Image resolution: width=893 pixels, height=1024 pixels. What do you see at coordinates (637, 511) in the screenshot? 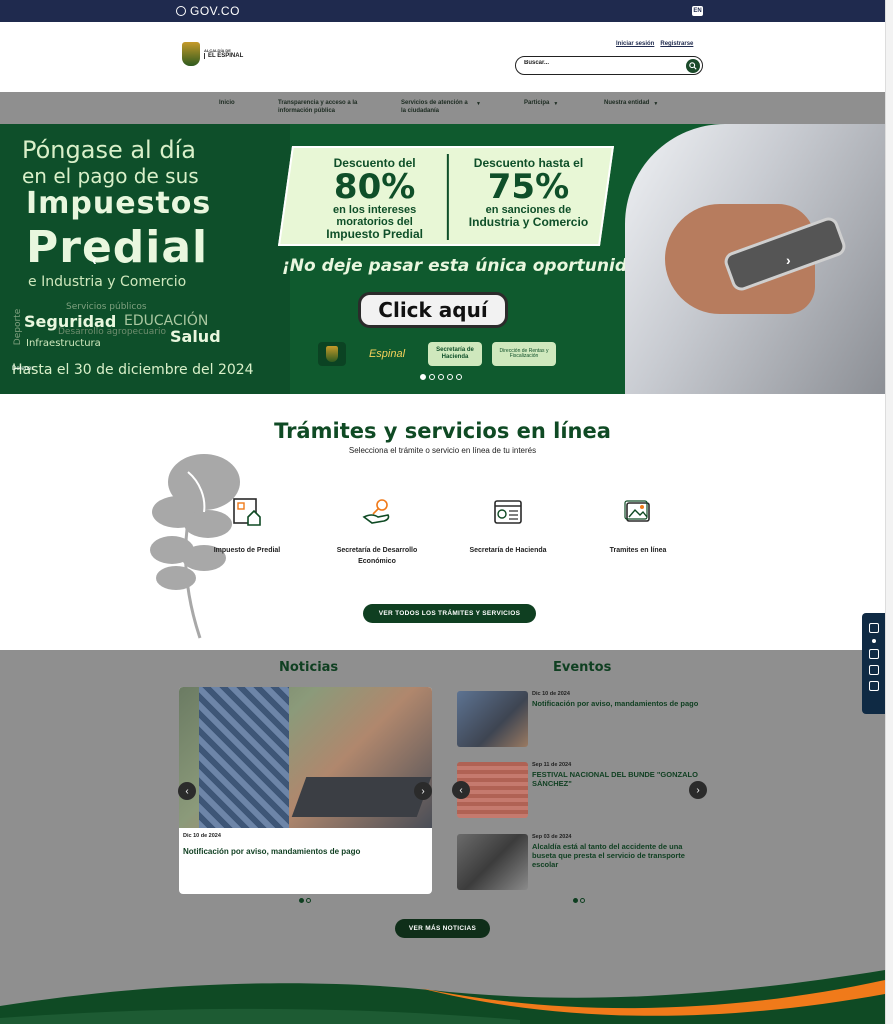
I see `picture-icon` at bounding box center [637, 511].